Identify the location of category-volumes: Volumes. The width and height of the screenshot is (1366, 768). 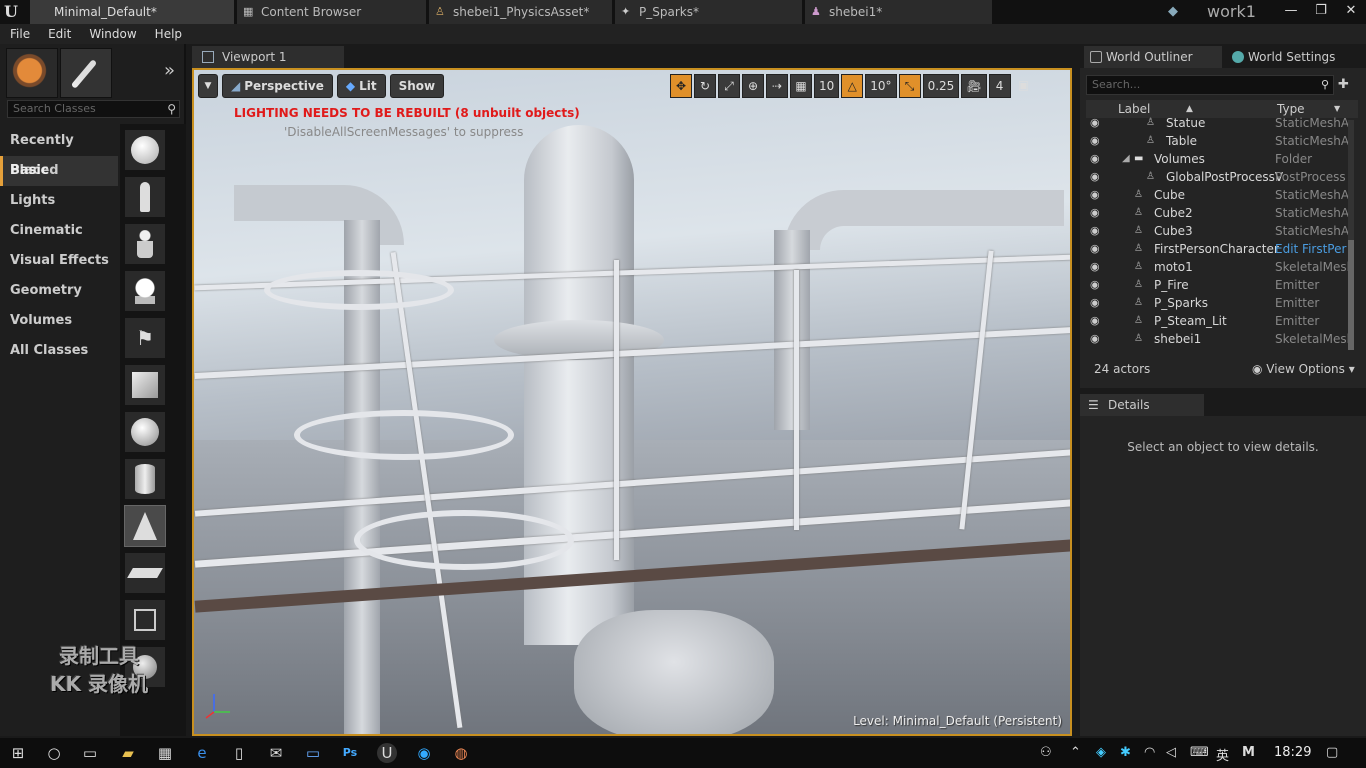
(59, 321).